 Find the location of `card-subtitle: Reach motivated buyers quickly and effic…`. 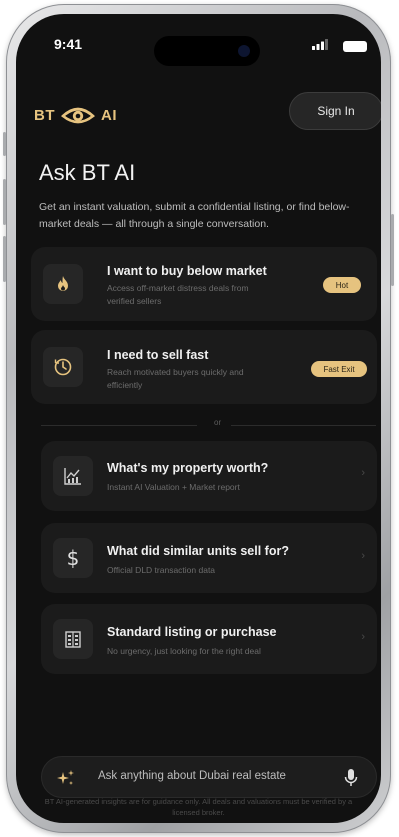

card-subtitle: Reach motivated buyers quickly and effic… is located at coordinates (175, 378).